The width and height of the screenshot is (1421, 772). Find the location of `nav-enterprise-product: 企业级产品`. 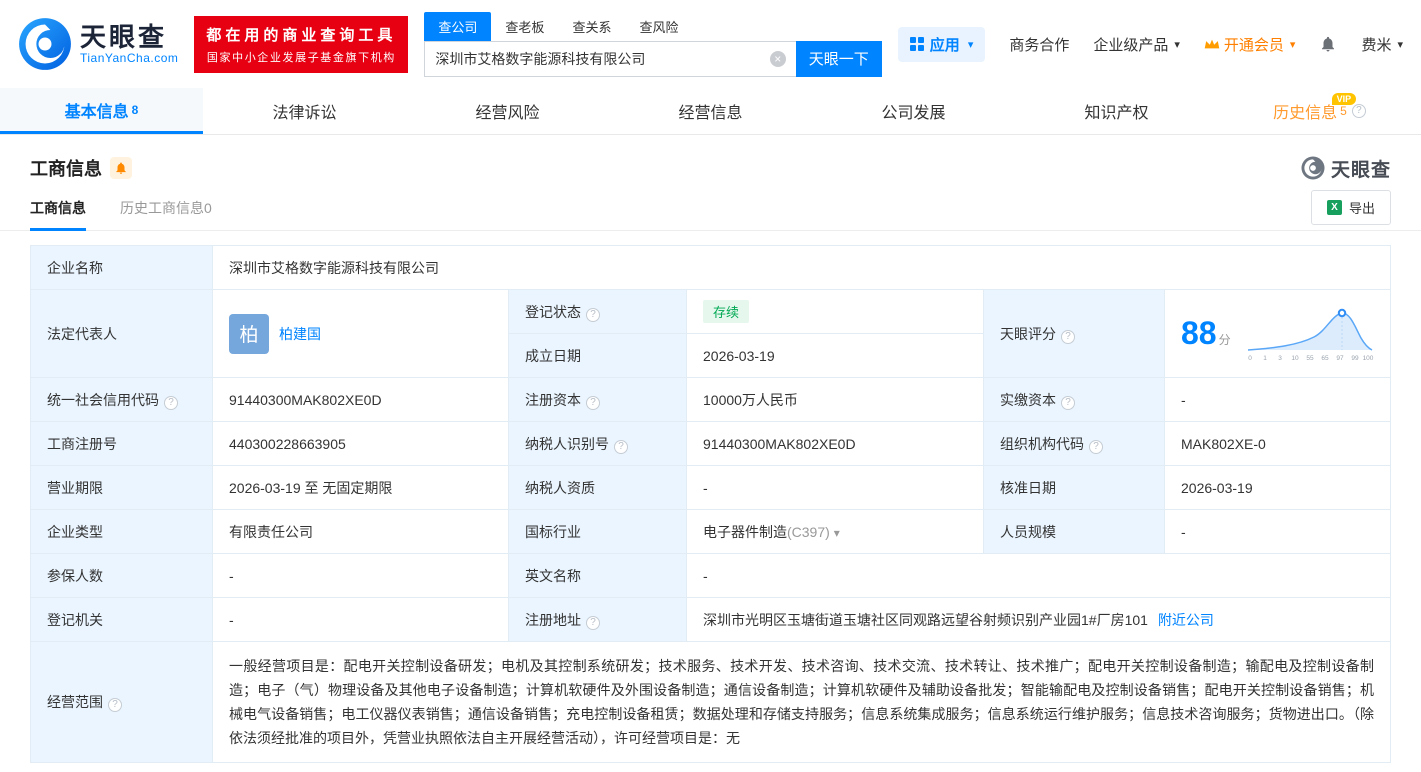

nav-enterprise-product: 企业级产品 is located at coordinates (1136, 44).